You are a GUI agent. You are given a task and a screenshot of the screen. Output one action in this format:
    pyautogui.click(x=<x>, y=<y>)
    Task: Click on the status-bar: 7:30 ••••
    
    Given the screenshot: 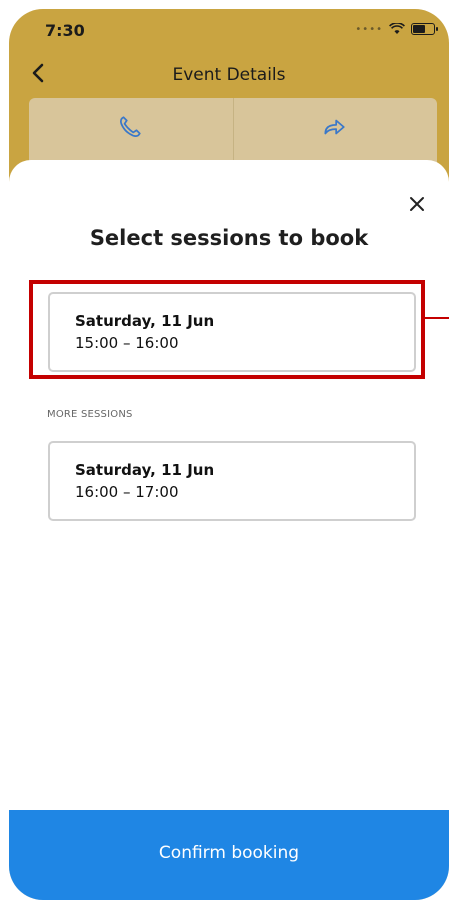 What is the action you would take?
    pyautogui.click(x=229, y=31)
    